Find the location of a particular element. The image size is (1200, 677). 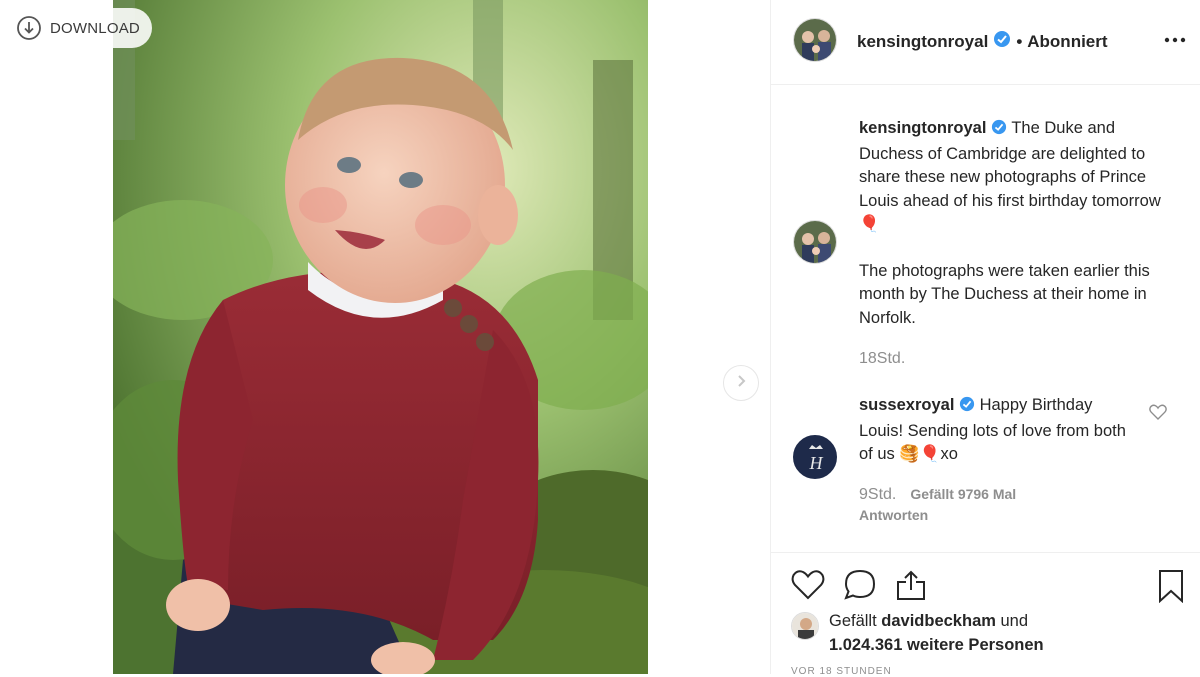

comment-like-heart-icon is located at coordinates (1158, 414).